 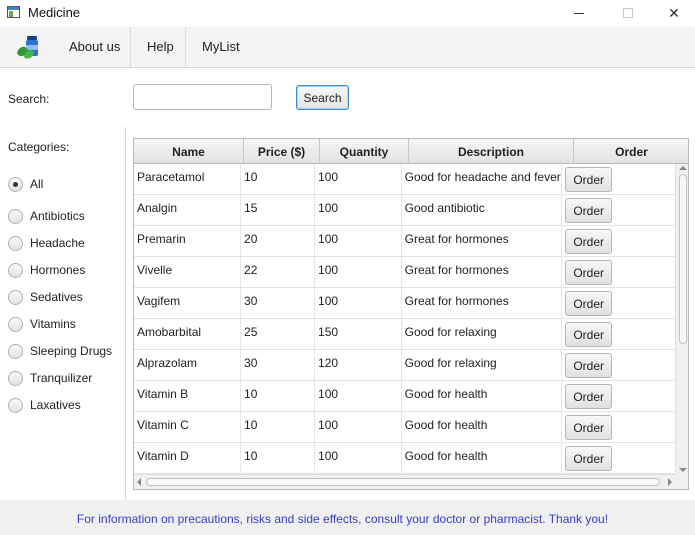 I want to click on category-radio-sleeping-drugs: Sleeping Drugs, so click(x=60, y=351).